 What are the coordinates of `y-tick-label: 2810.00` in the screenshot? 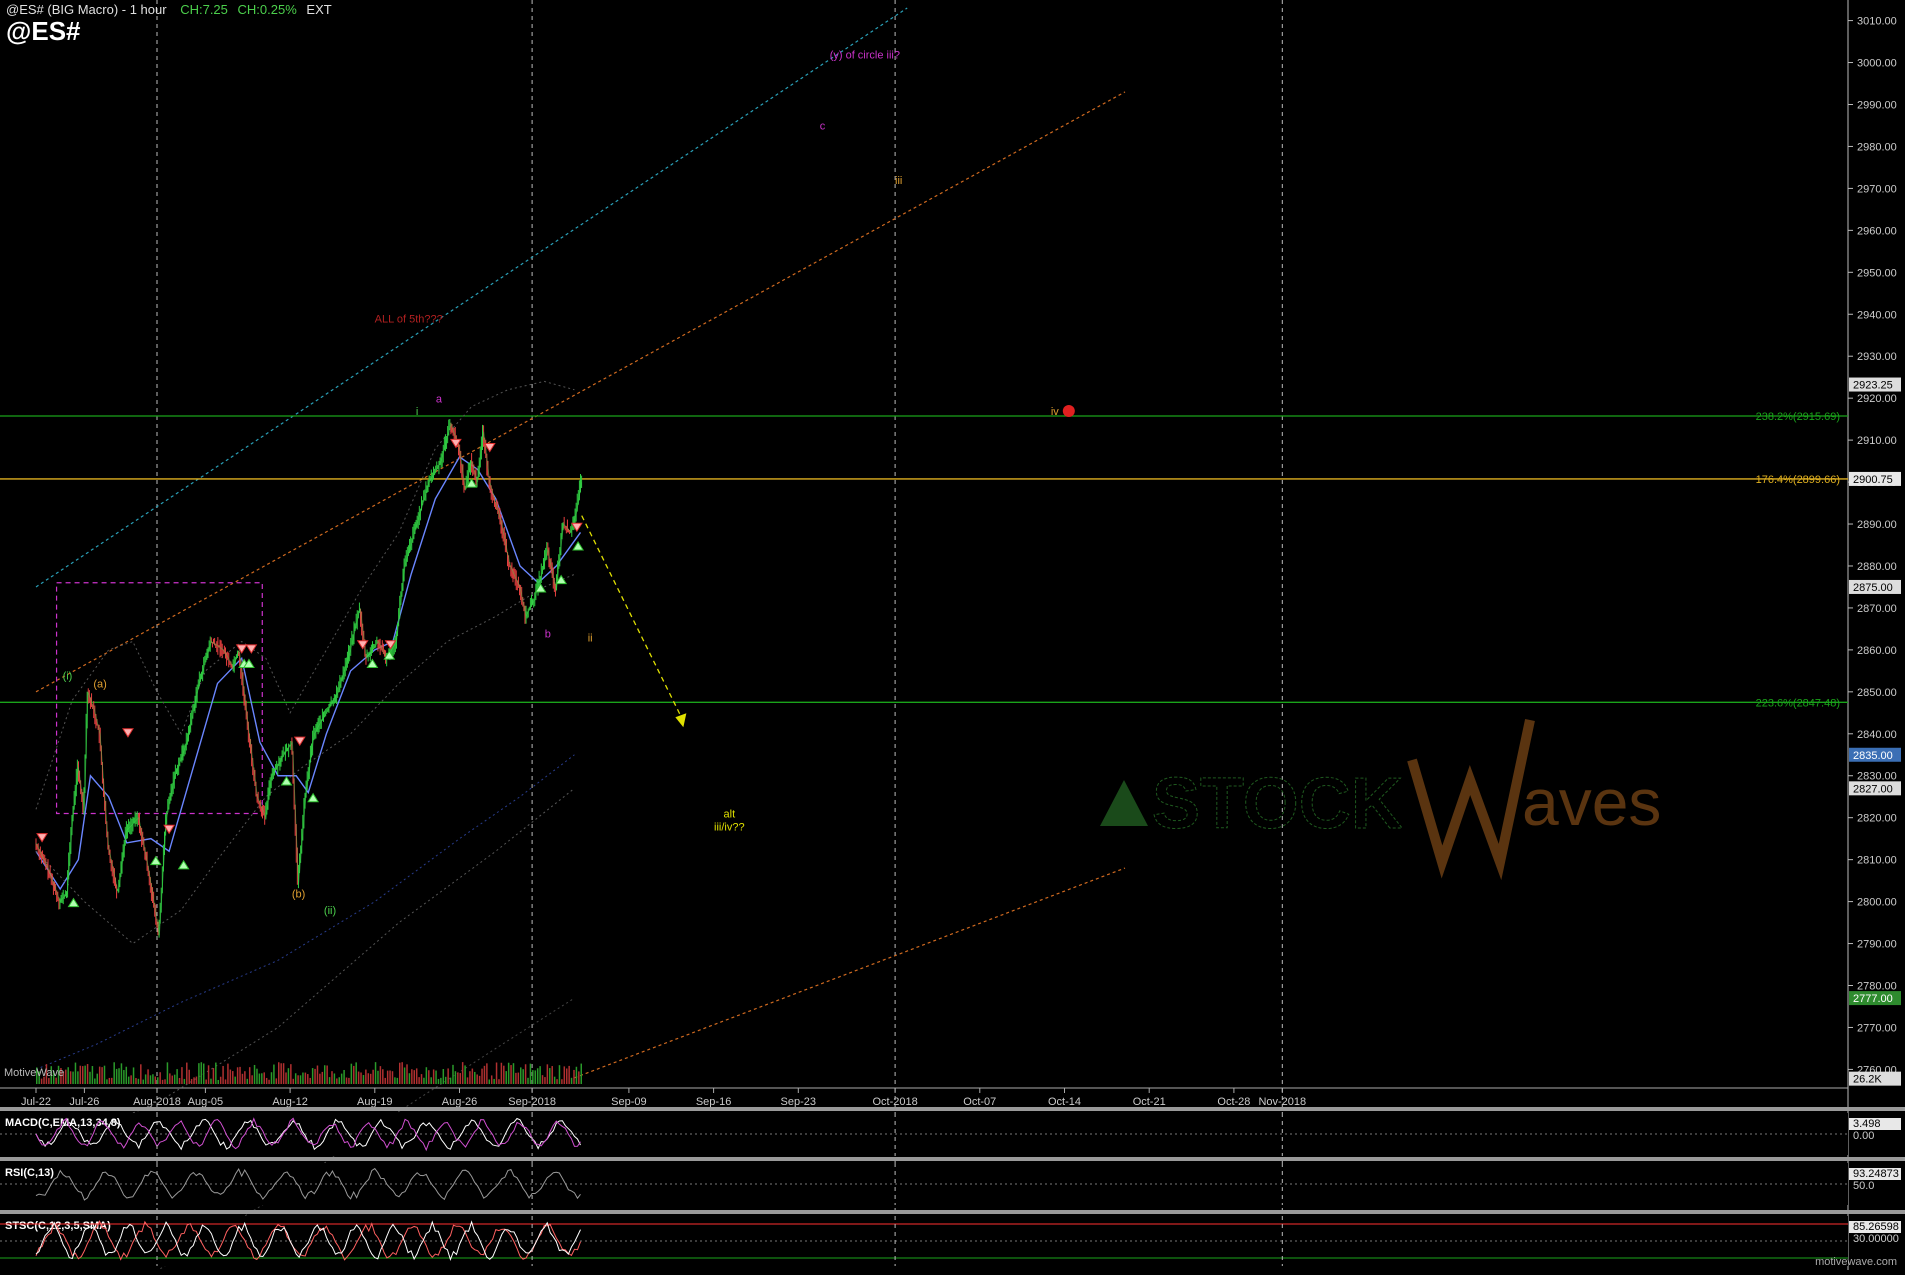 It's located at (1877, 861).